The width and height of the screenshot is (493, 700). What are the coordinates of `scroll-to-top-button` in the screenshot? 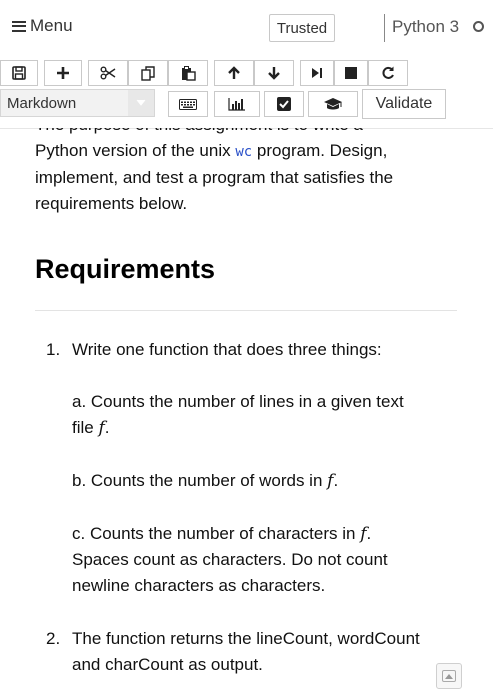 It's located at (449, 676).